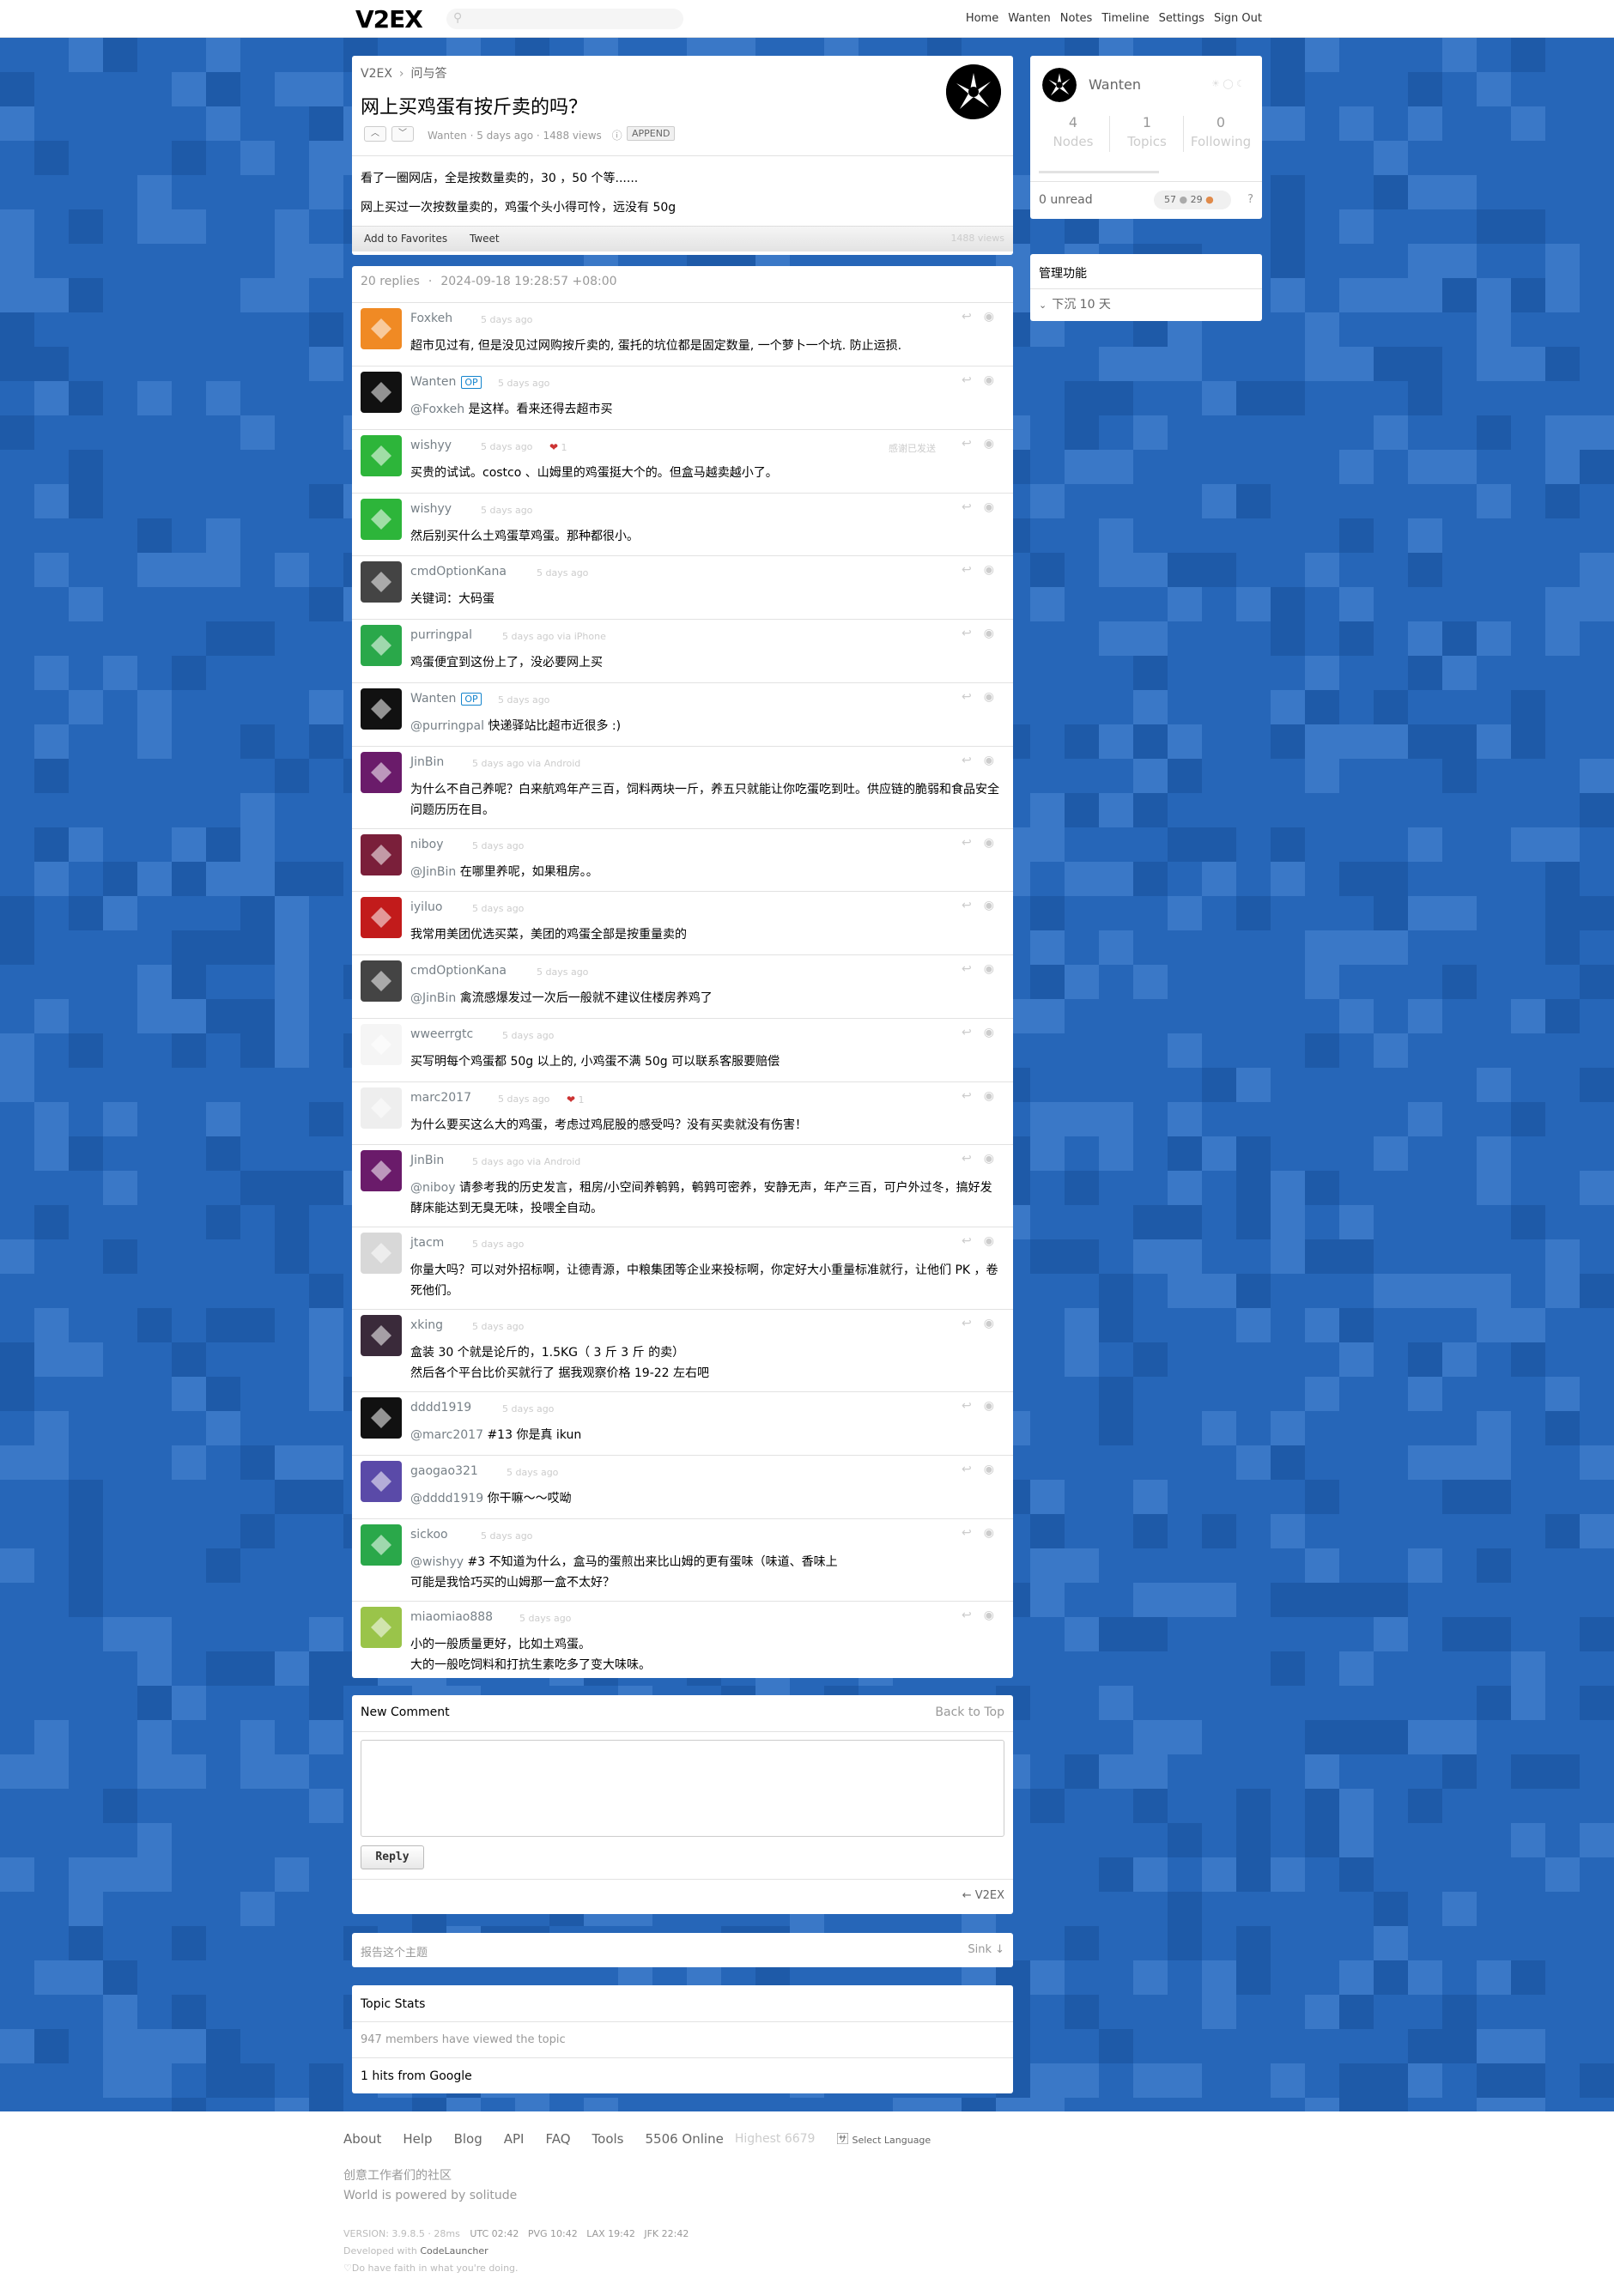 Image resolution: width=1614 pixels, height=2296 pixels. Describe the element at coordinates (564, 19) in the screenshot. I see `search-input: ⚲` at that location.